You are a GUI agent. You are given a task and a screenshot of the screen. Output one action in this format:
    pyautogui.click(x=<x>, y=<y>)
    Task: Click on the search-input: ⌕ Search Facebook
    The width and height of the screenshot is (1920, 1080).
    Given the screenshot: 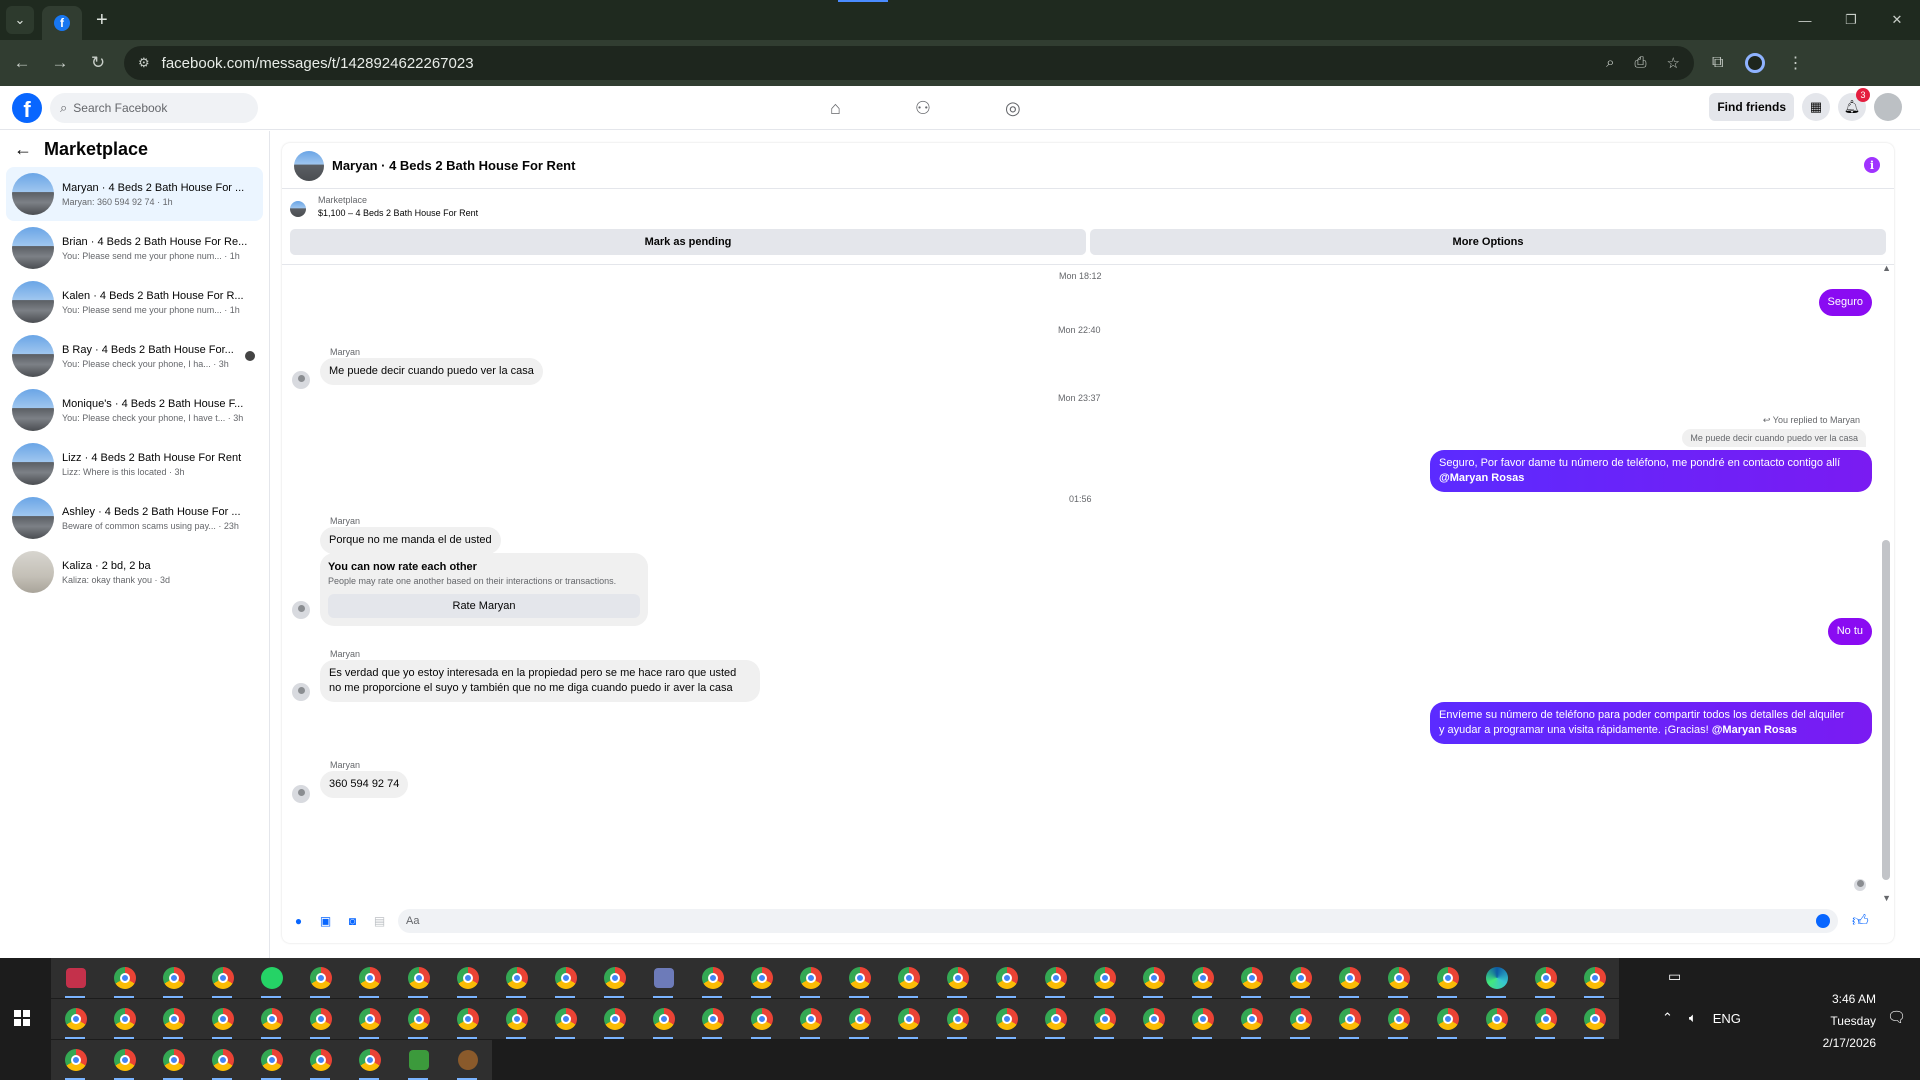 What is the action you would take?
    pyautogui.click(x=154, y=107)
    